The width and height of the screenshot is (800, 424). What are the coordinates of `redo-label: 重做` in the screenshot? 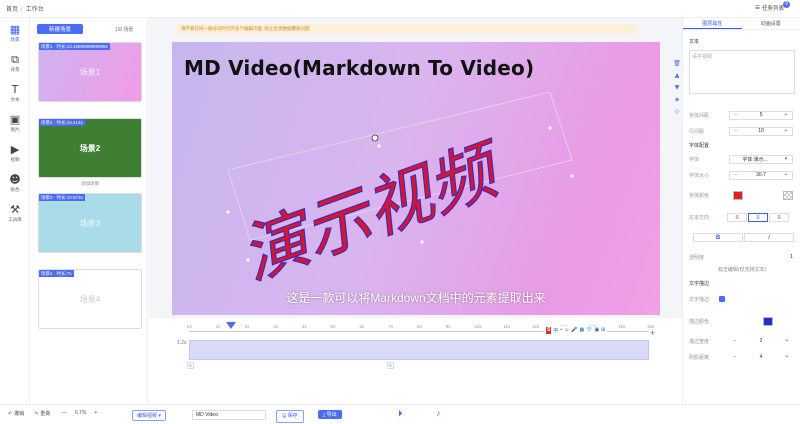 It's located at (45, 414).